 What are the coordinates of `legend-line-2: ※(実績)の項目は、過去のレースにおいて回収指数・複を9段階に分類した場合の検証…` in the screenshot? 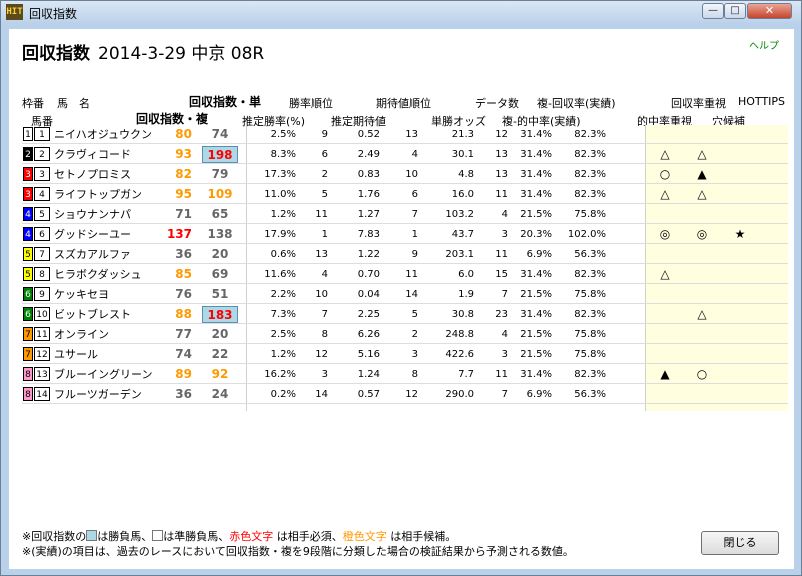 It's located at (298, 551).